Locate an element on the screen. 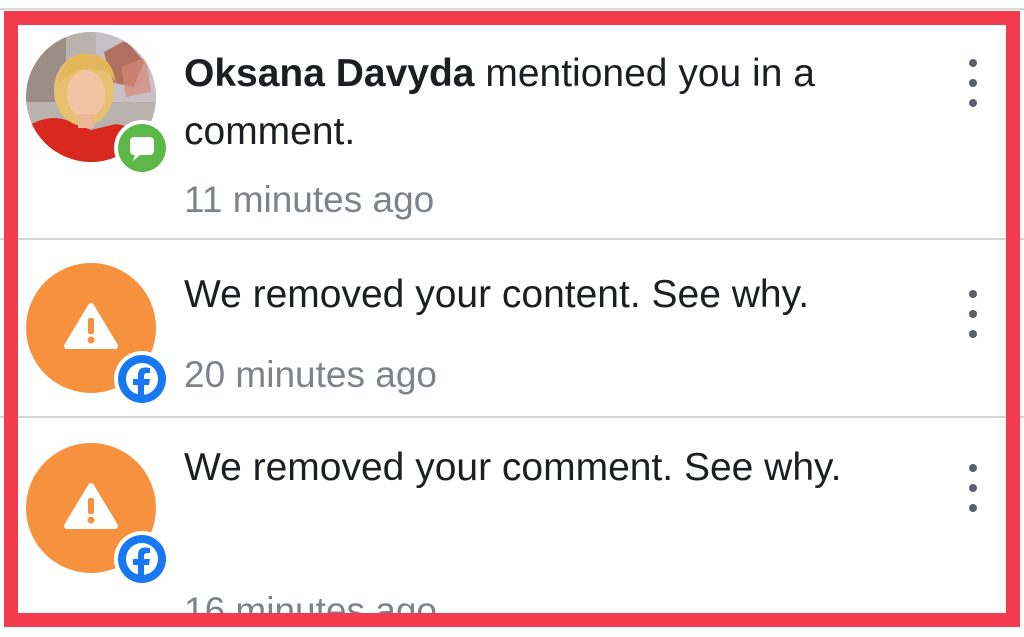 This screenshot has width=1024, height=637. comment-icon is located at coordinates (142, 148).